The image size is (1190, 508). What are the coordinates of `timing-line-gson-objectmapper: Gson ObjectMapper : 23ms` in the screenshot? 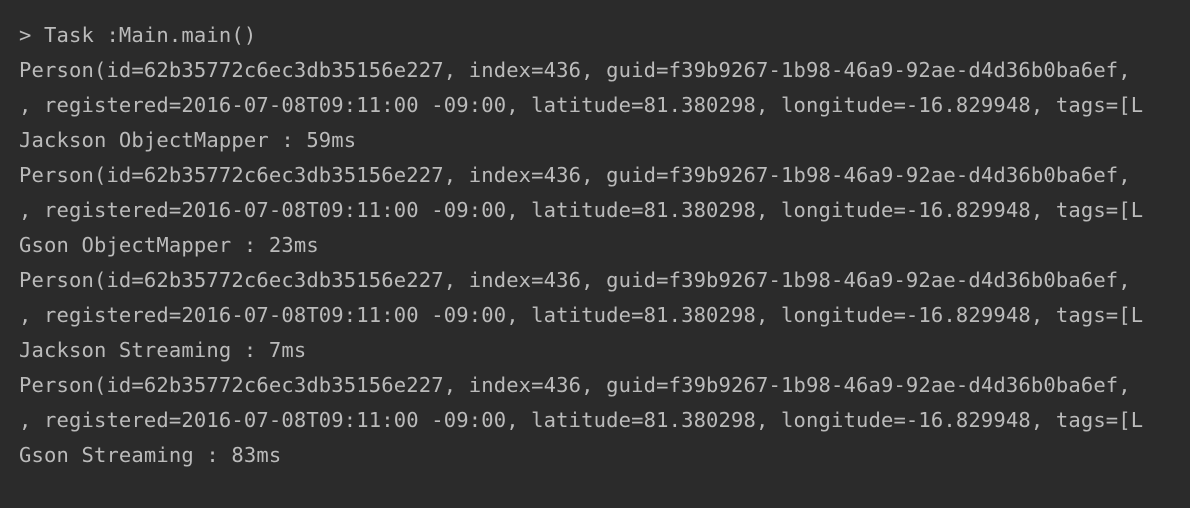 It's located at (169, 245).